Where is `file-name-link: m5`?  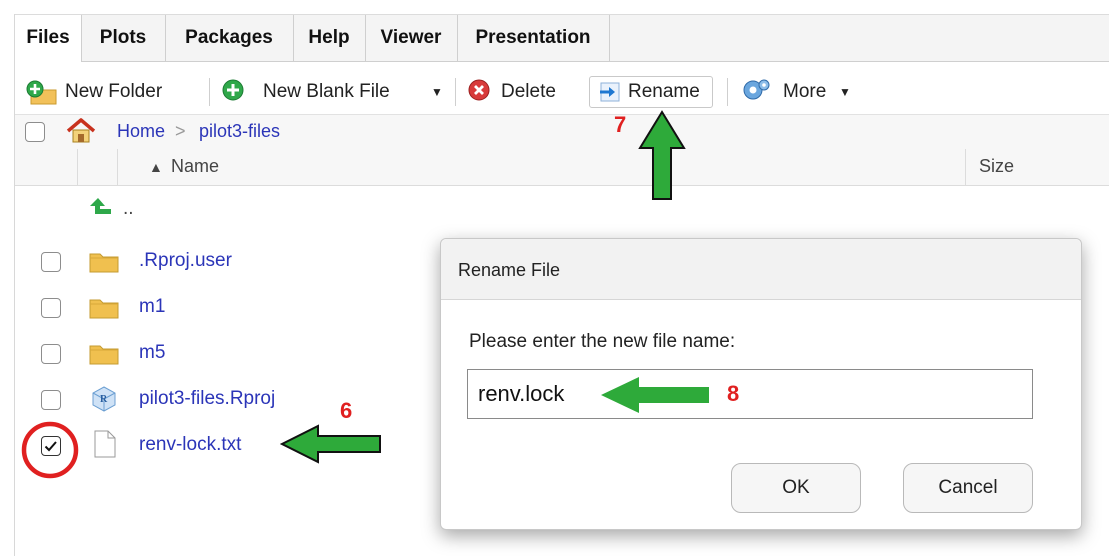 file-name-link: m5 is located at coordinates (152, 353).